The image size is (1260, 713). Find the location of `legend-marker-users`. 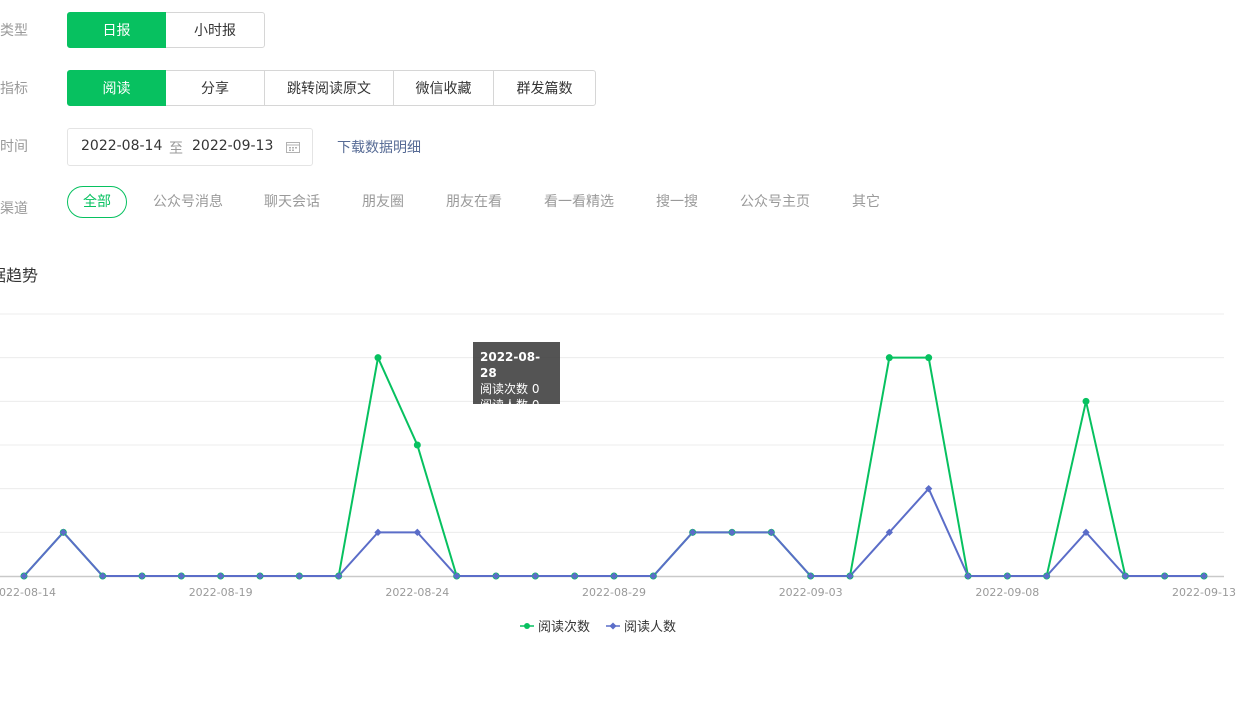

legend-marker-users is located at coordinates (613, 625).